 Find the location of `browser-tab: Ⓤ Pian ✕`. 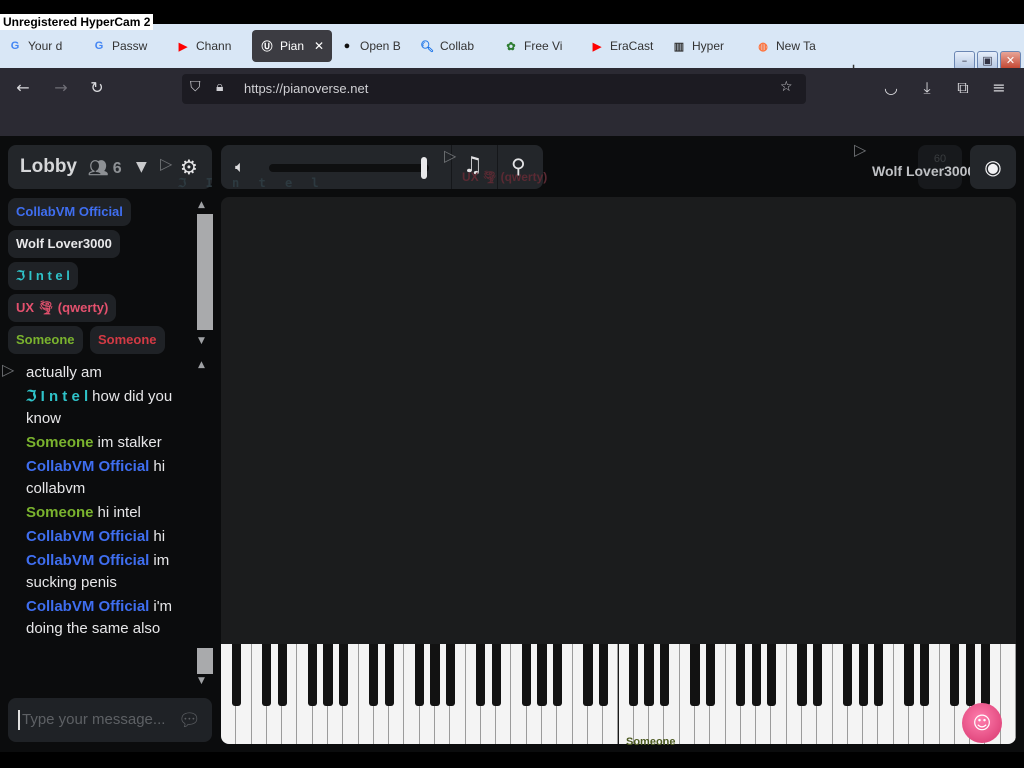

browser-tab: Ⓤ Pian ✕ is located at coordinates (292, 46).